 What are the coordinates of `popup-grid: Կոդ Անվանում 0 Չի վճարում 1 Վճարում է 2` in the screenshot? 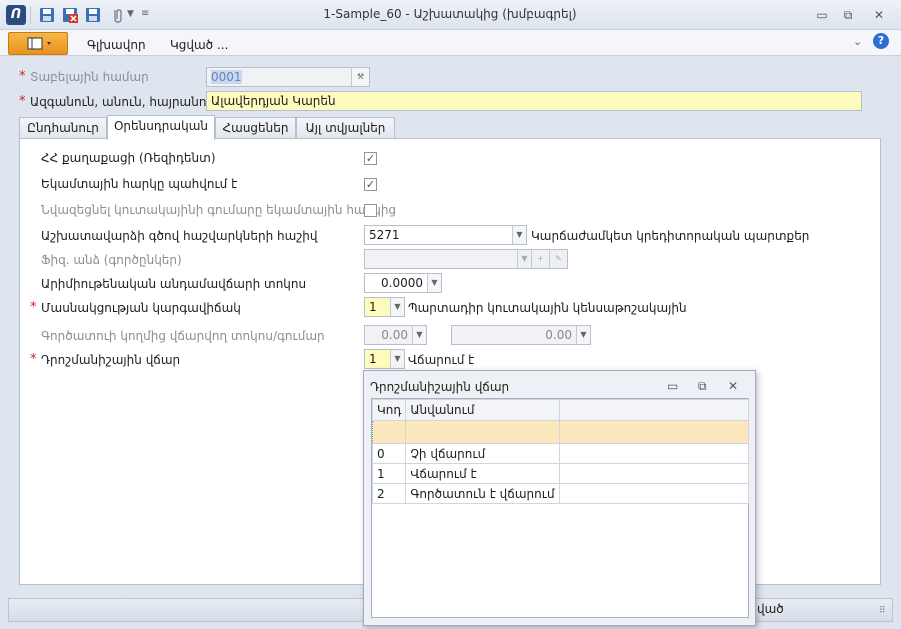 It's located at (560, 508).